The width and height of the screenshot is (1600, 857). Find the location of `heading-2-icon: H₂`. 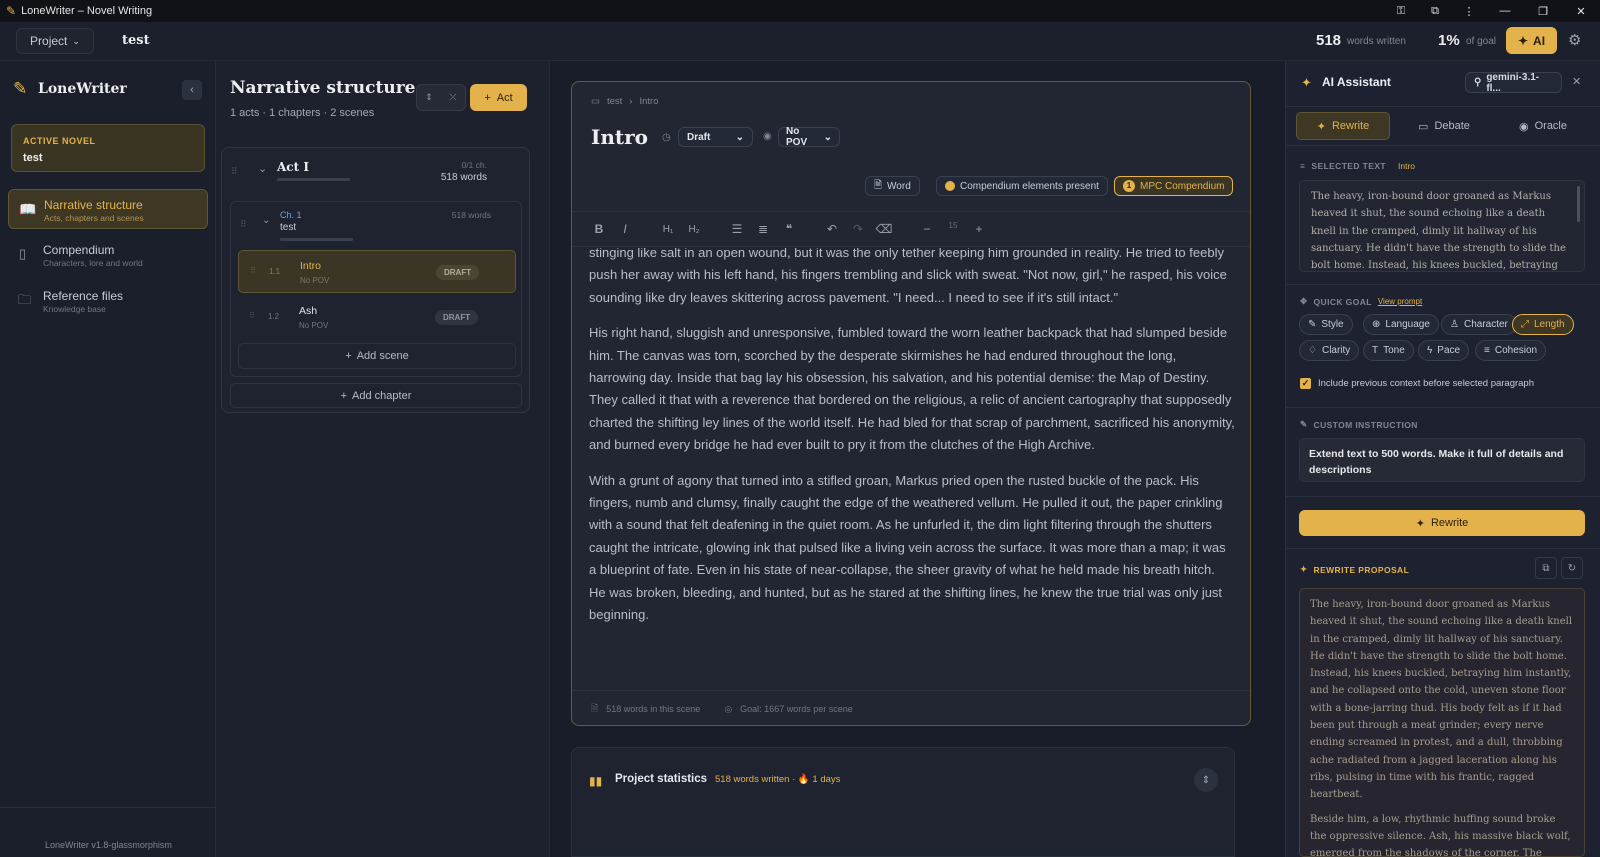

heading-2-icon: H₂ is located at coordinates (694, 229).